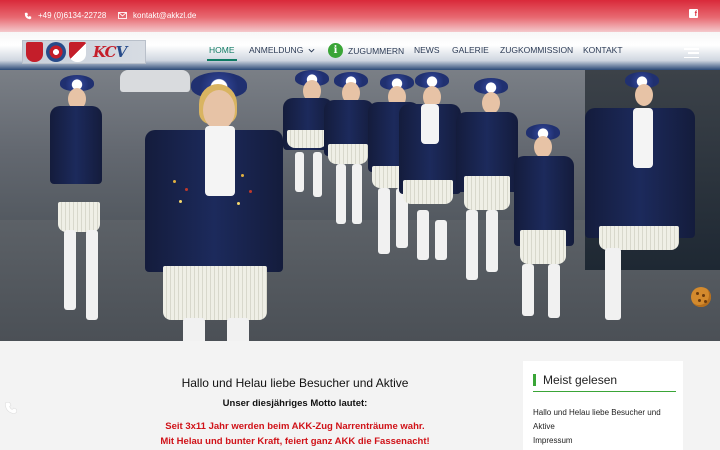 The height and width of the screenshot is (450, 720). What do you see at coordinates (536, 50) in the screenshot?
I see `nav-item-zugkommission: ZUGKOMMISSION` at bounding box center [536, 50].